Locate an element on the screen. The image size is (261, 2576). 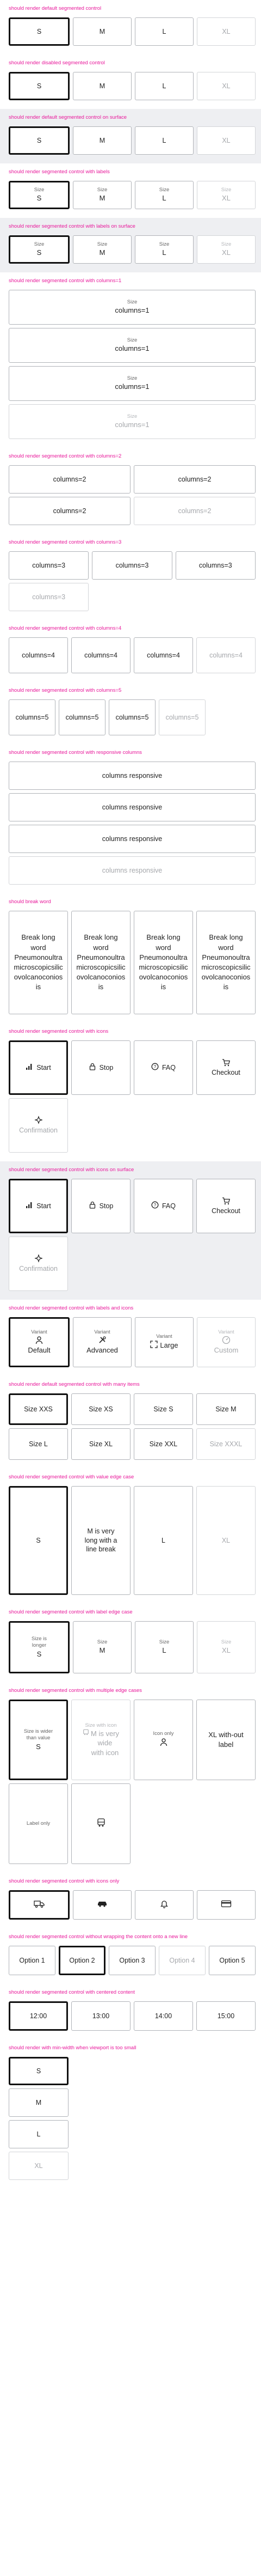
segment-value: columns=1 is located at coordinates (132, 311).